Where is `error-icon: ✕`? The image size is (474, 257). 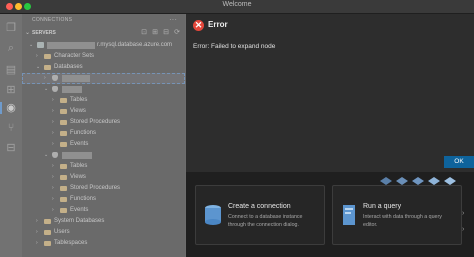 error-icon: ✕ is located at coordinates (198, 25).